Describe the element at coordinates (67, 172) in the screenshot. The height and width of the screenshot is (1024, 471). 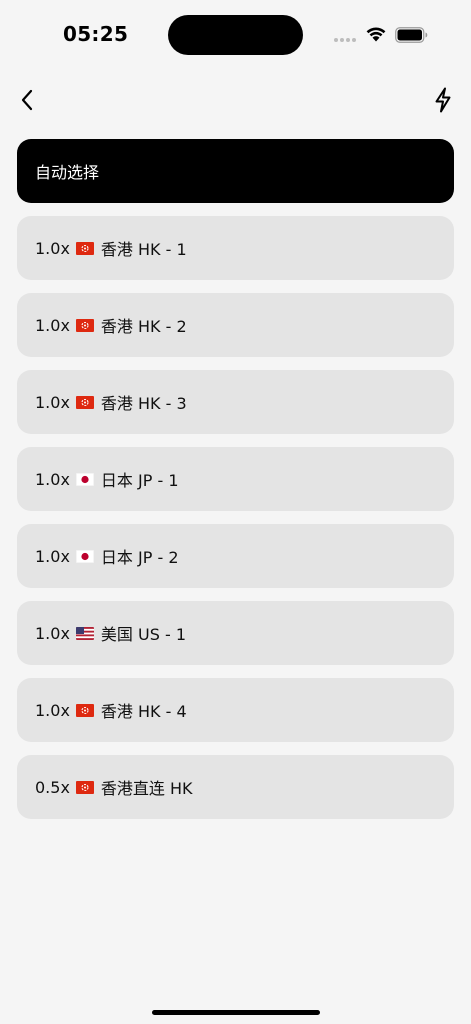
I see `server-label: 自动选择` at that location.